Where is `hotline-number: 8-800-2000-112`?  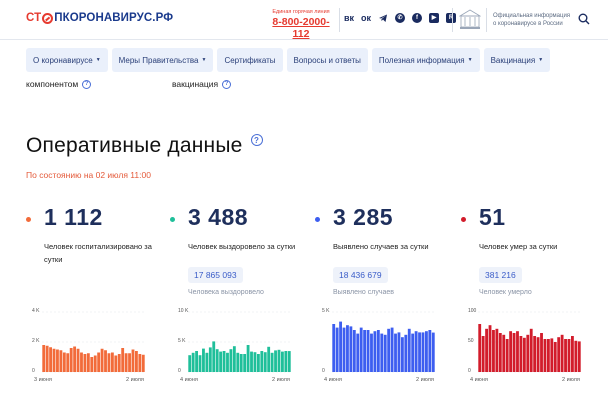
hotline-number: 8-800-2000-112 is located at coordinates (301, 28).